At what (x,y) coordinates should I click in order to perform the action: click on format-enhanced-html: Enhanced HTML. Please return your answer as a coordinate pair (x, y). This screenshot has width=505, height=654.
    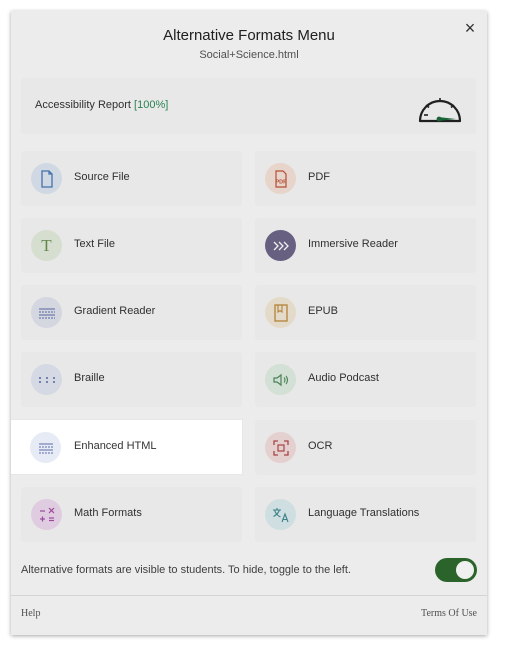
    Looking at the image, I should click on (126, 447).